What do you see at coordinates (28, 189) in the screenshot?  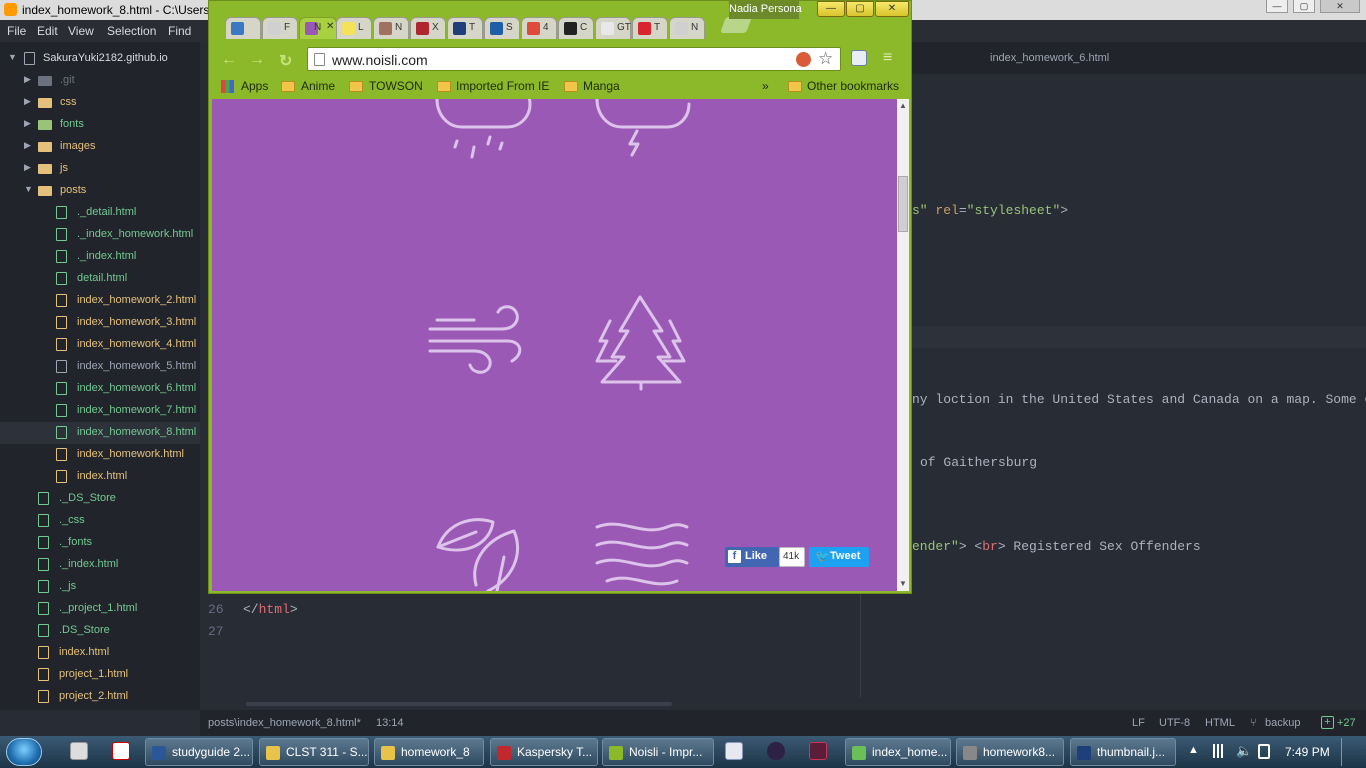 I see `chevron-down-icon: ▼` at bounding box center [28, 189].